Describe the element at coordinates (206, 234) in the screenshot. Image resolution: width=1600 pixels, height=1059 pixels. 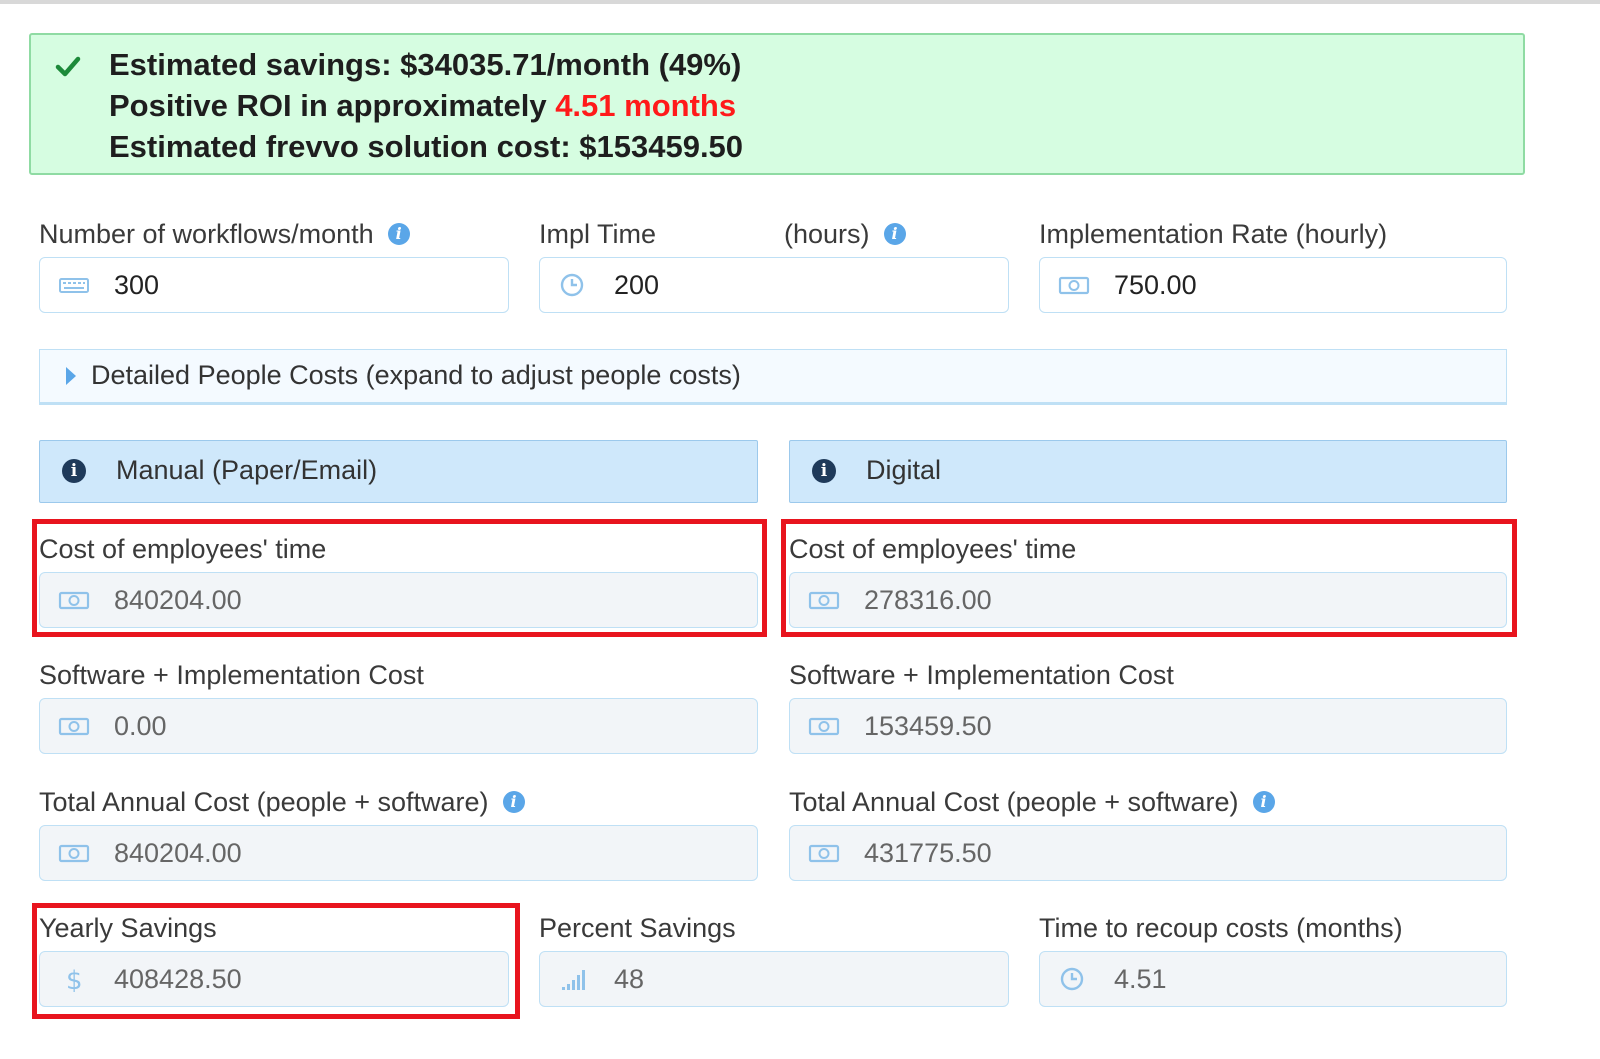
I see `workflows-label-text: Number of workflows/month` at that location.